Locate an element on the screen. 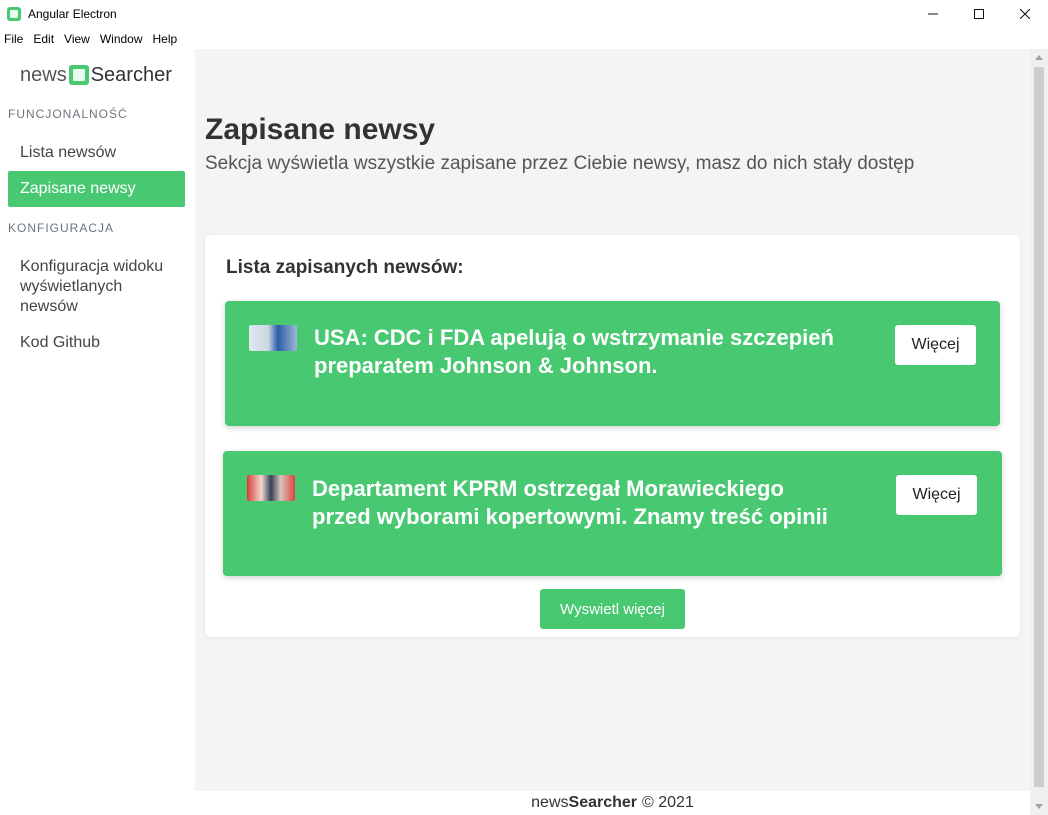 The image size is (1048, 815). close-icon is located at coordinates (1025, 14).